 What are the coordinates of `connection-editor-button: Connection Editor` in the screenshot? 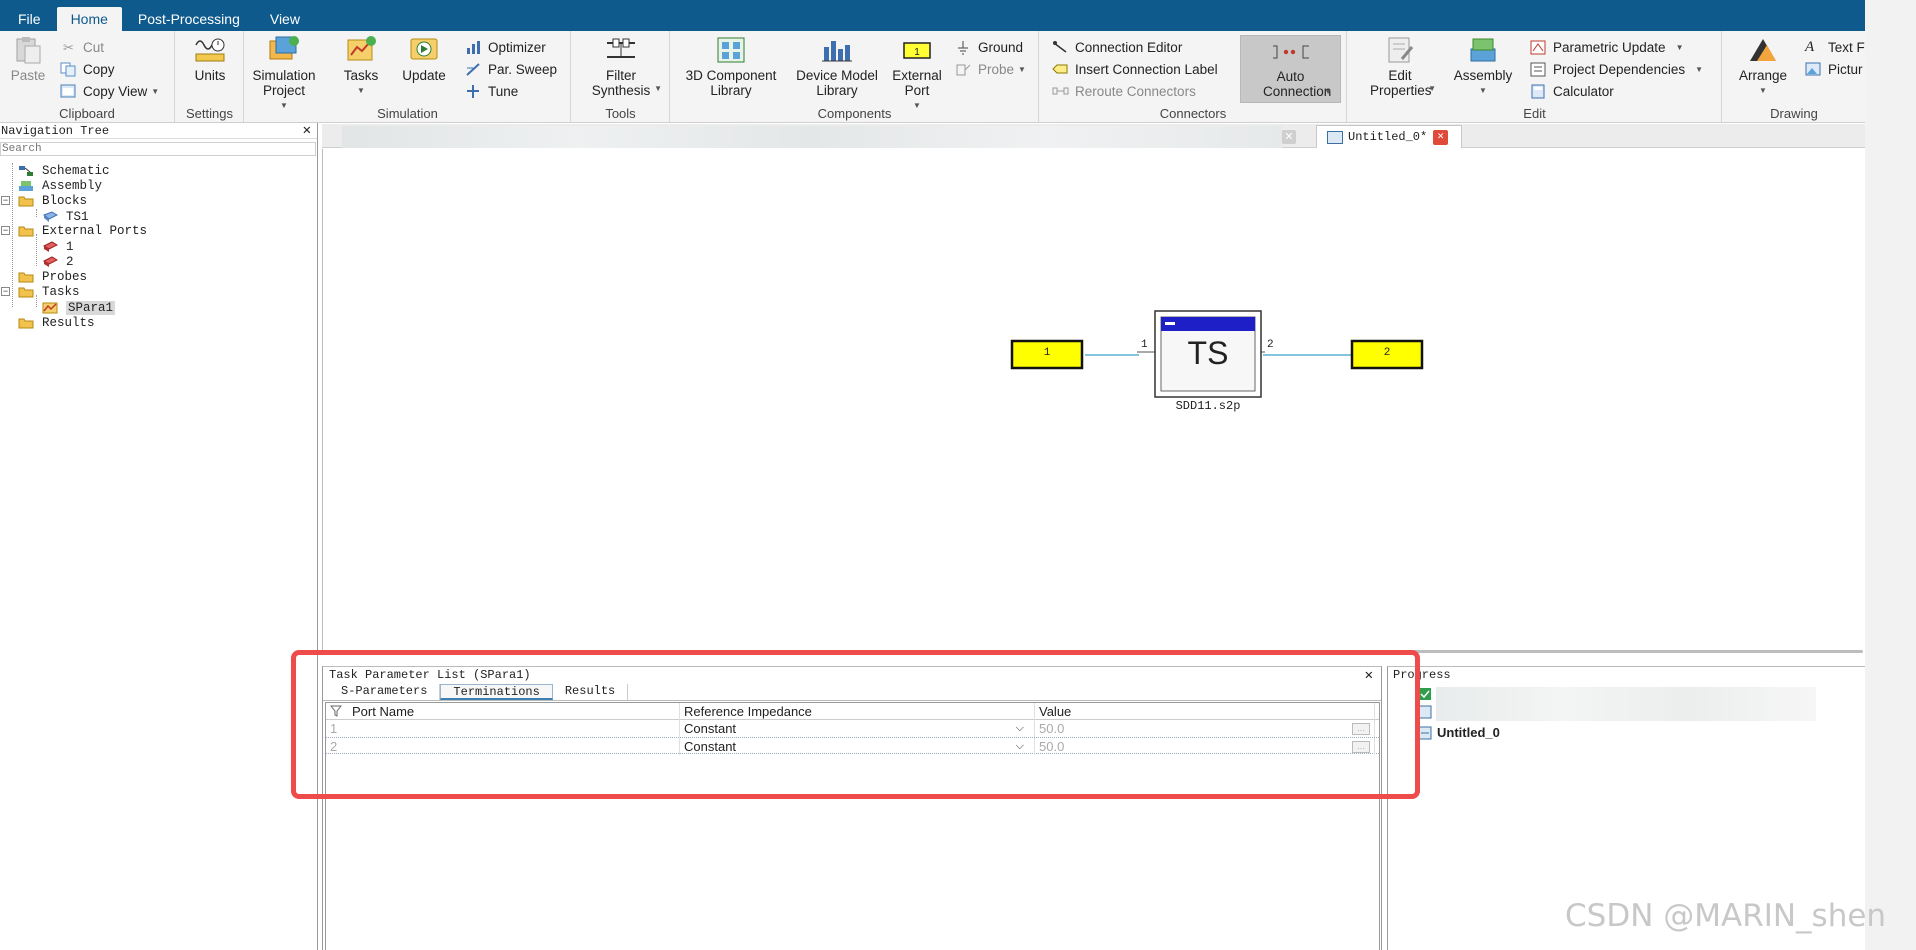 It's located at (1117, 47).